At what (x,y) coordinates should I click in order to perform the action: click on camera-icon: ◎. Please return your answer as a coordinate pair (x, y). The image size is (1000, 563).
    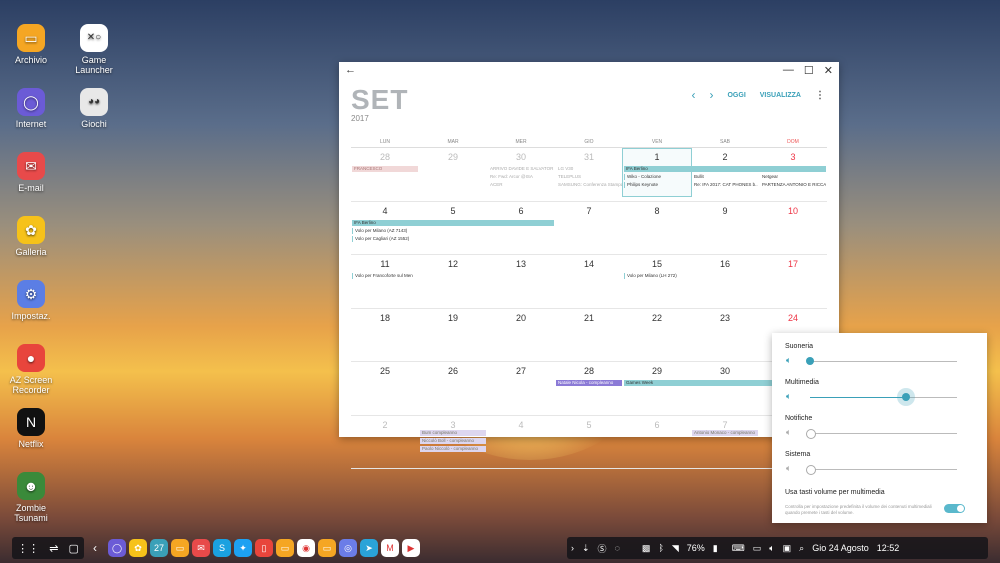
    Looking at the image, I should click on (348, 548).